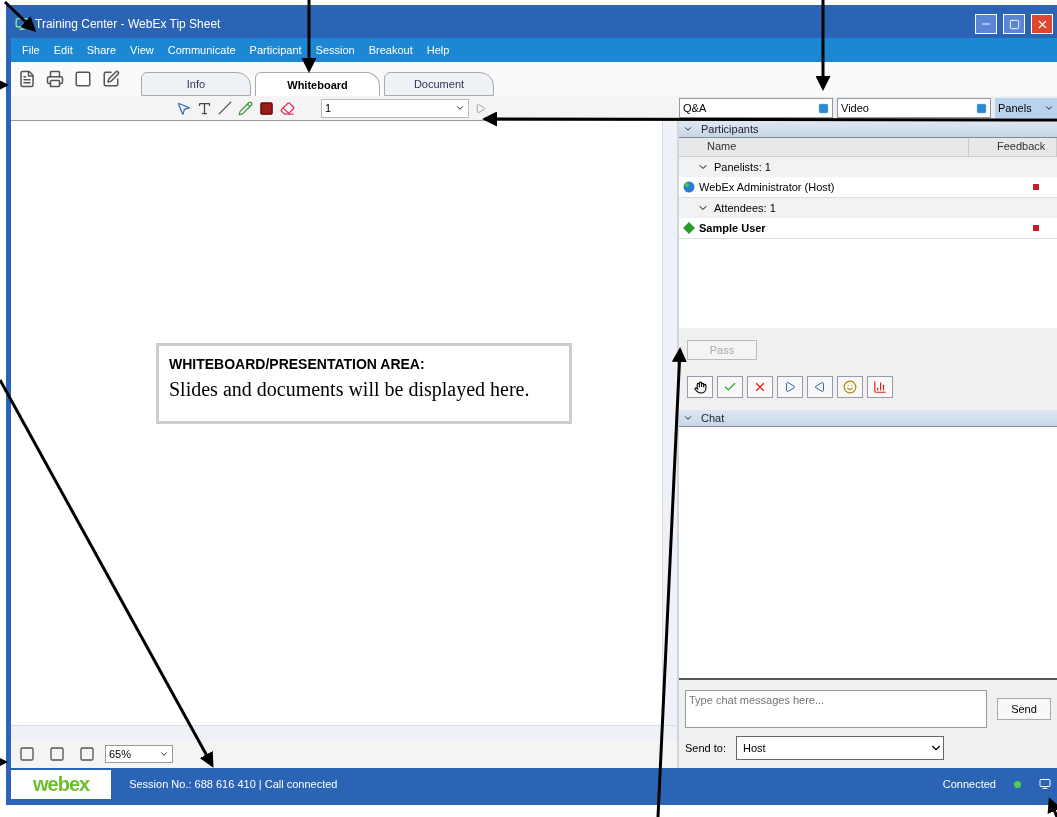 This screenshot has width=1057, height=817. I want to click on maximize-button, so click(1014, 24).